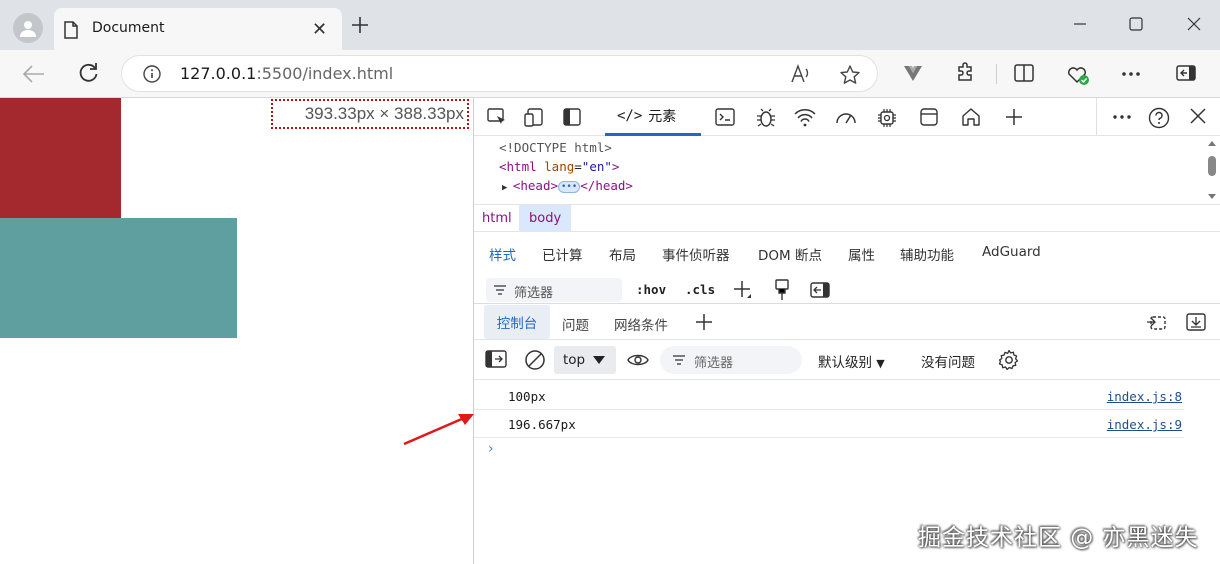  Describe the element at coordinates (497, 218) in the screenshot. I see `breadcrumb-html: html` at that location.